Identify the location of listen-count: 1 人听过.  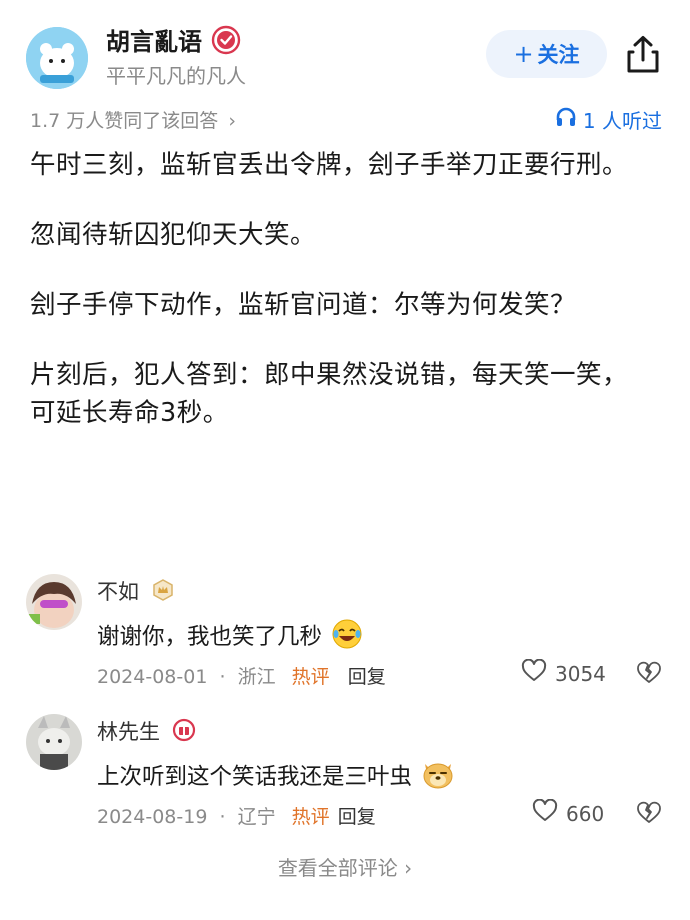
(608, 119).